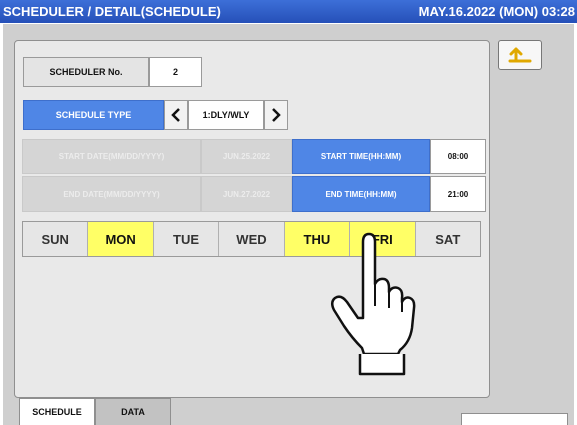 Image resolution: width=577 pixels, height=425 pixels. I want to click on end-date-value: JUN.27.2022, so click(246, 194).